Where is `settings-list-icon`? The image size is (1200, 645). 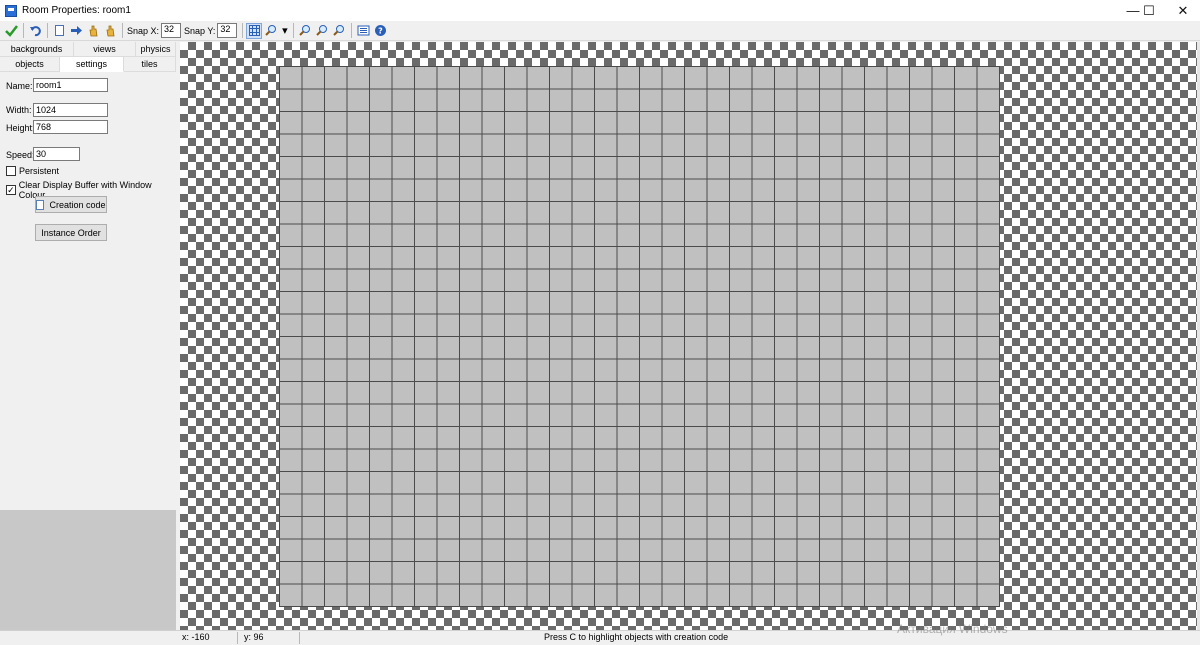 settings-list-icon is located at coordinates (363, 31).